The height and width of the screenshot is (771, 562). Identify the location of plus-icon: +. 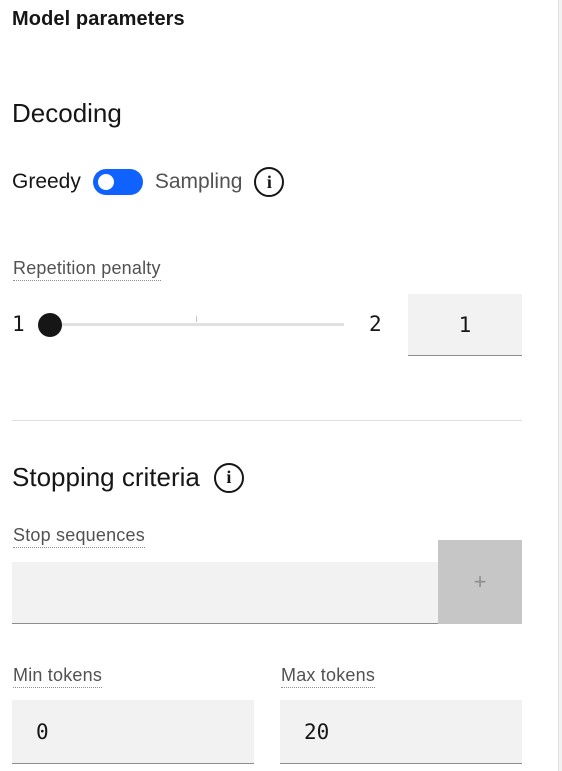
(480, 581).